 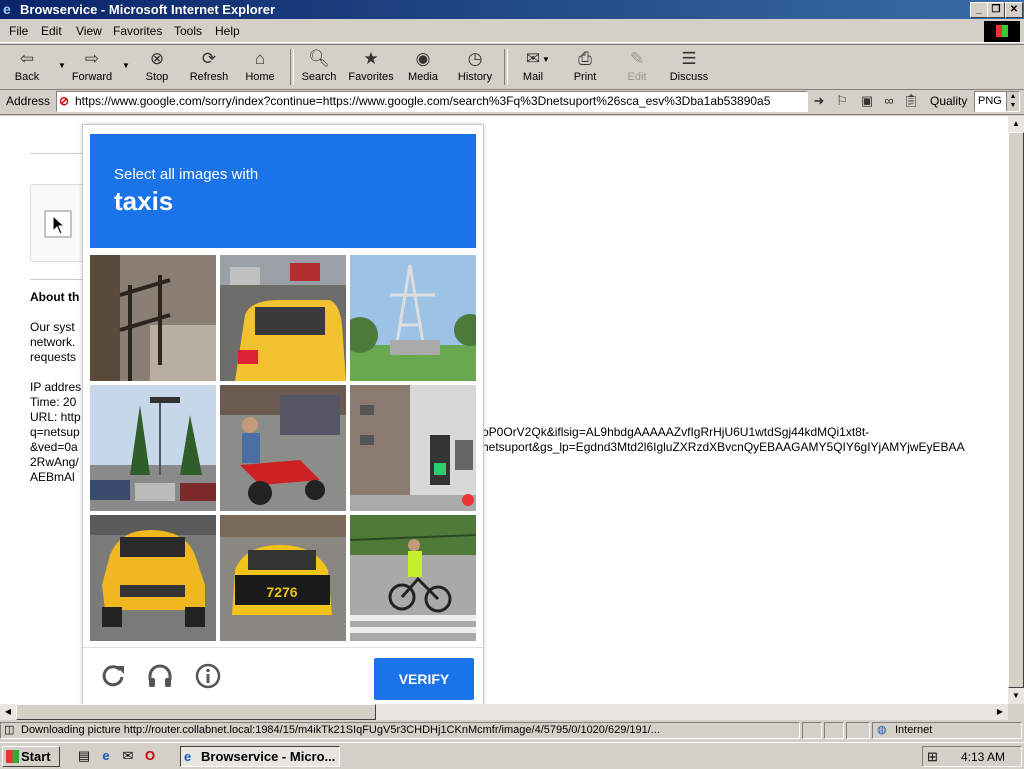 I want to click on mail-dropdown-icon: ▼, so click(x=546, y=59).